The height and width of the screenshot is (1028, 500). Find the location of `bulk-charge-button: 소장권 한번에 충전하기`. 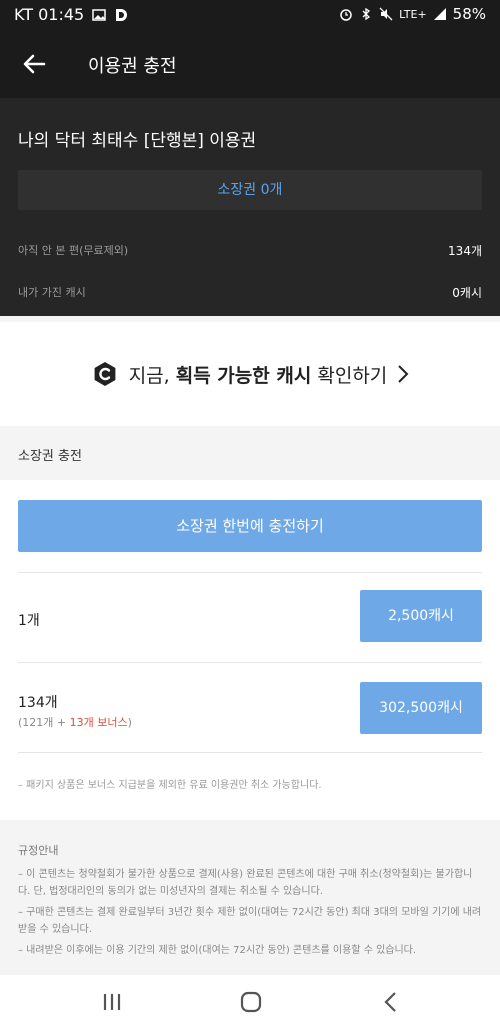

bulk-charge-button: 소장권 한번에 충전하기 is located at coordinates (250, 526).